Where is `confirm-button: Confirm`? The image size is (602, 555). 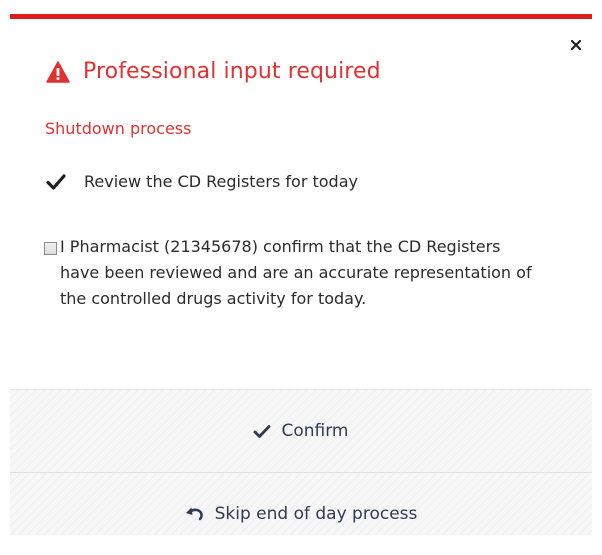 confirm-button: Confirm is located at coordinates (301, 431).